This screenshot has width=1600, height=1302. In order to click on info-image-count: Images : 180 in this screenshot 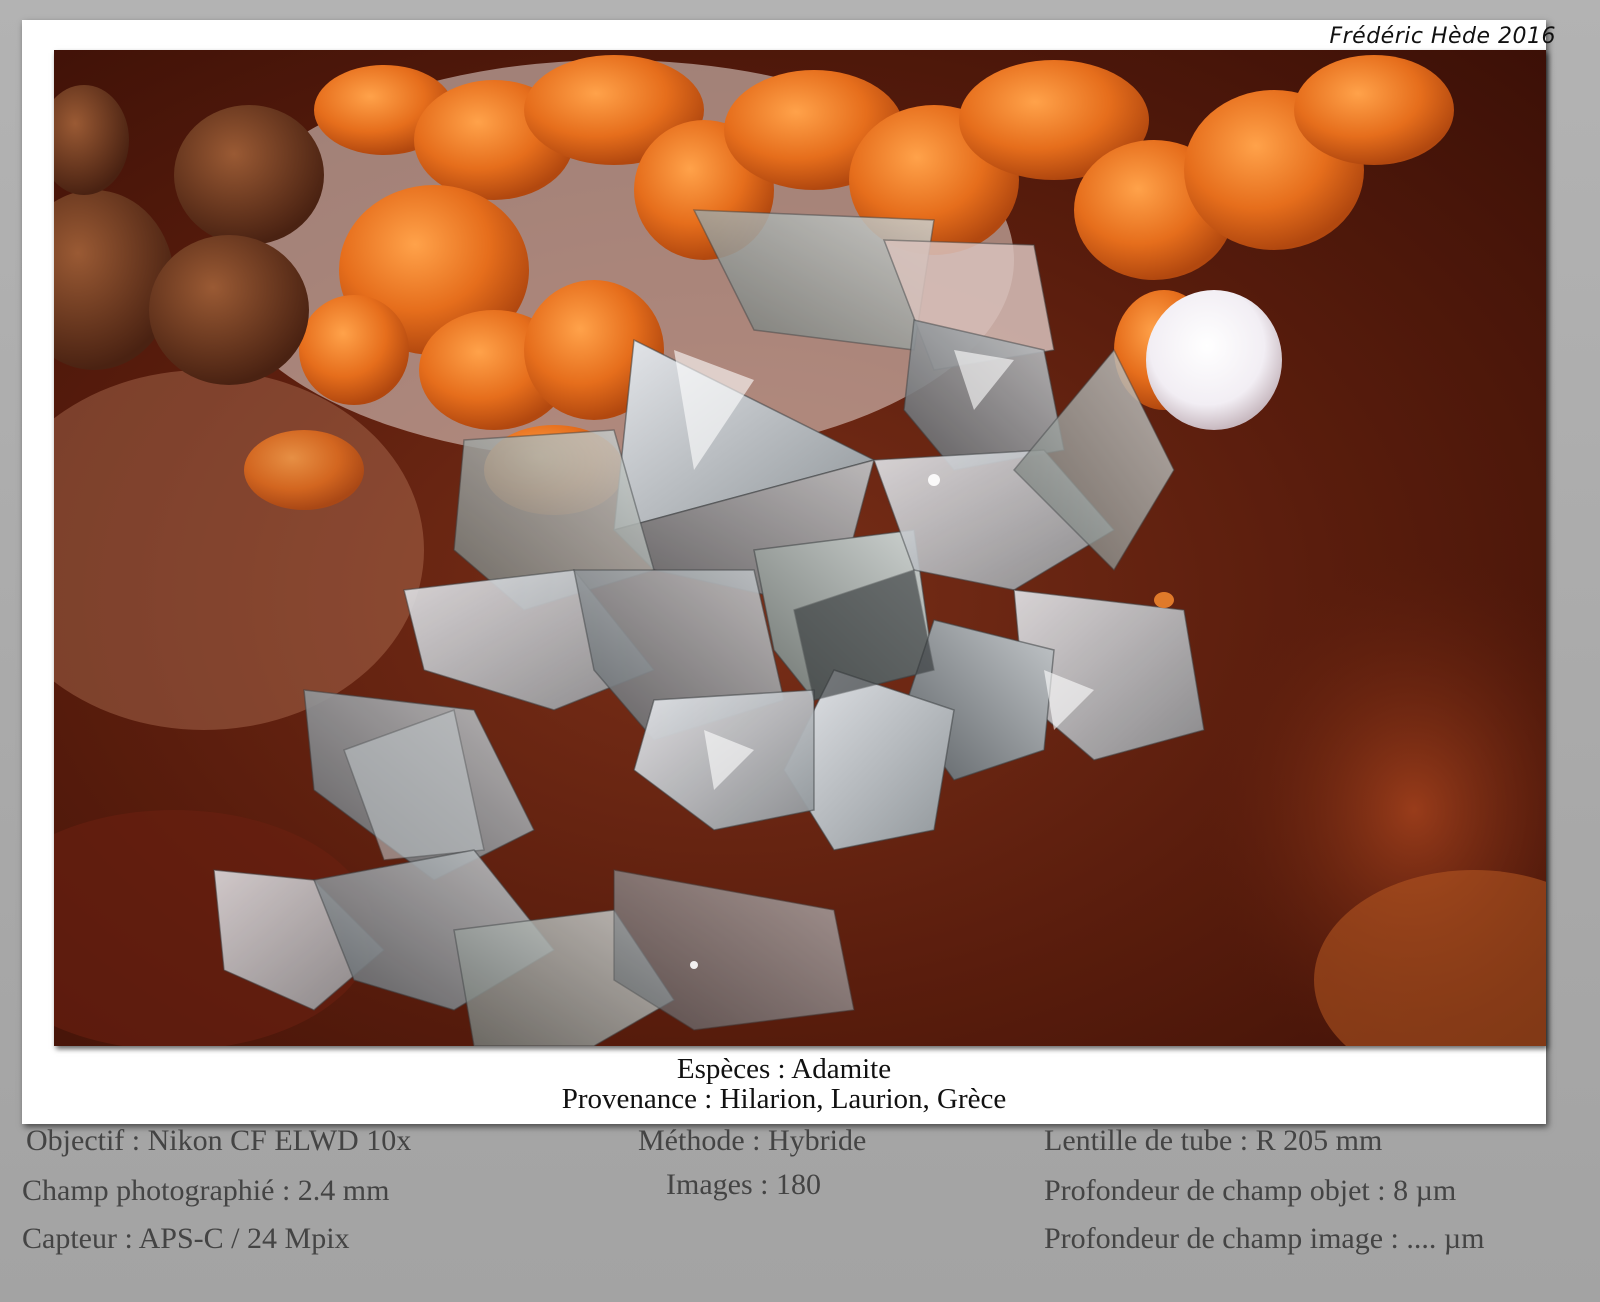, I will do `click(743, 1184)`.